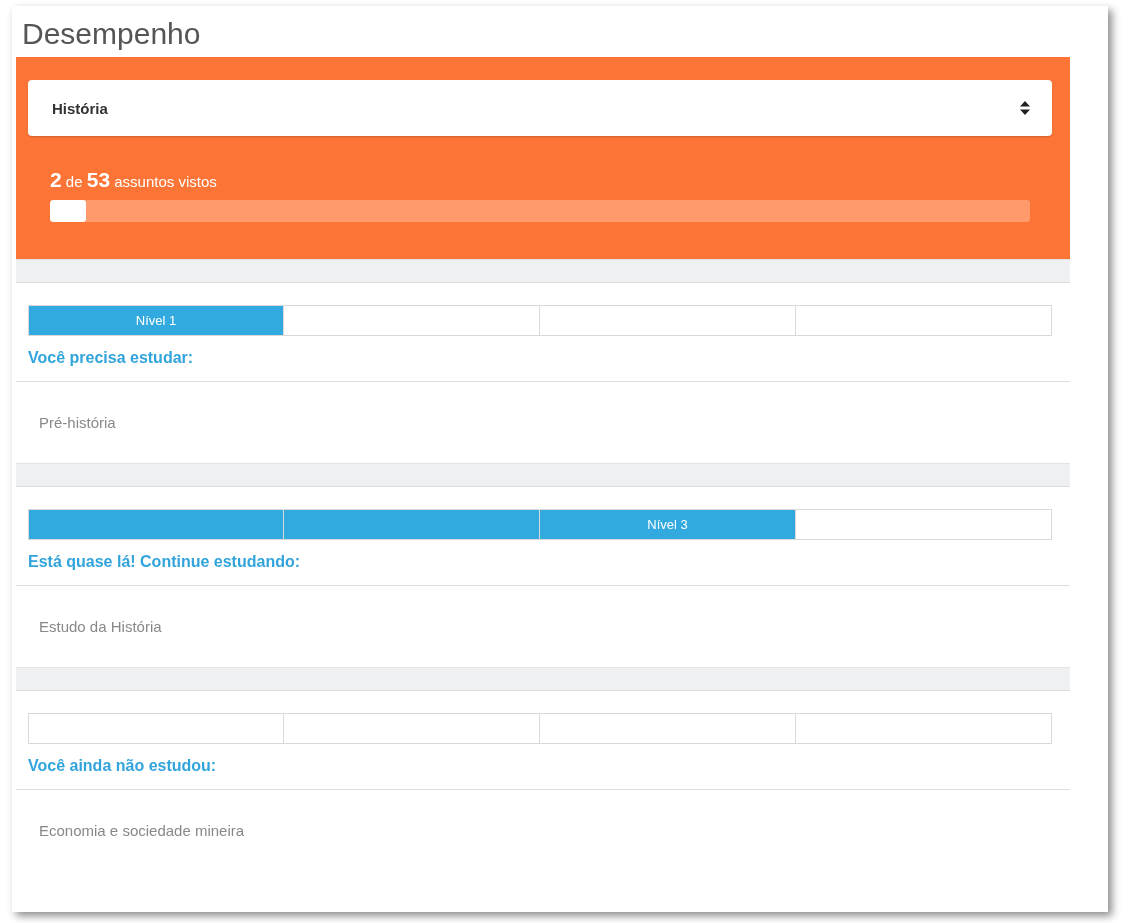  Describe the element at coordinates (111, 358) in the screenshot. I see `section-heading: Você precisa estudar:` at that location.